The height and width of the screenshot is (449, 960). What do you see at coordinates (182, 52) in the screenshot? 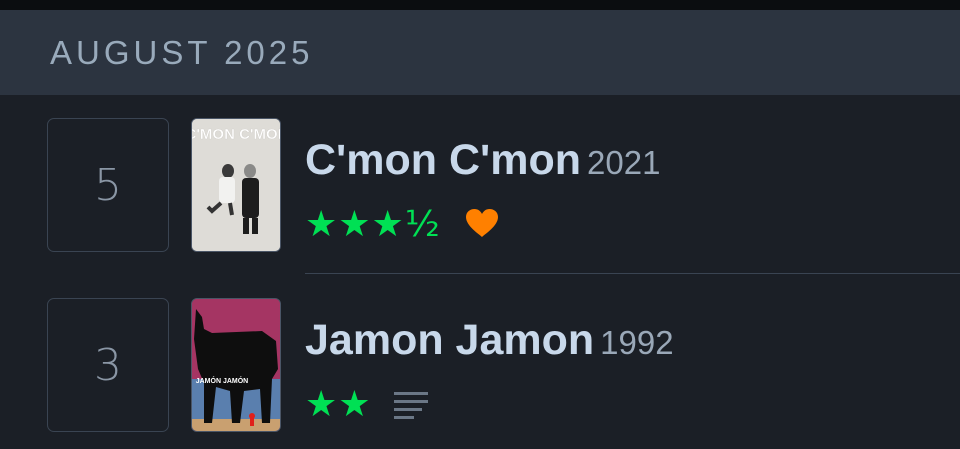
I see `month-title: AUGUST 2025` at bounding box center [182, 52].